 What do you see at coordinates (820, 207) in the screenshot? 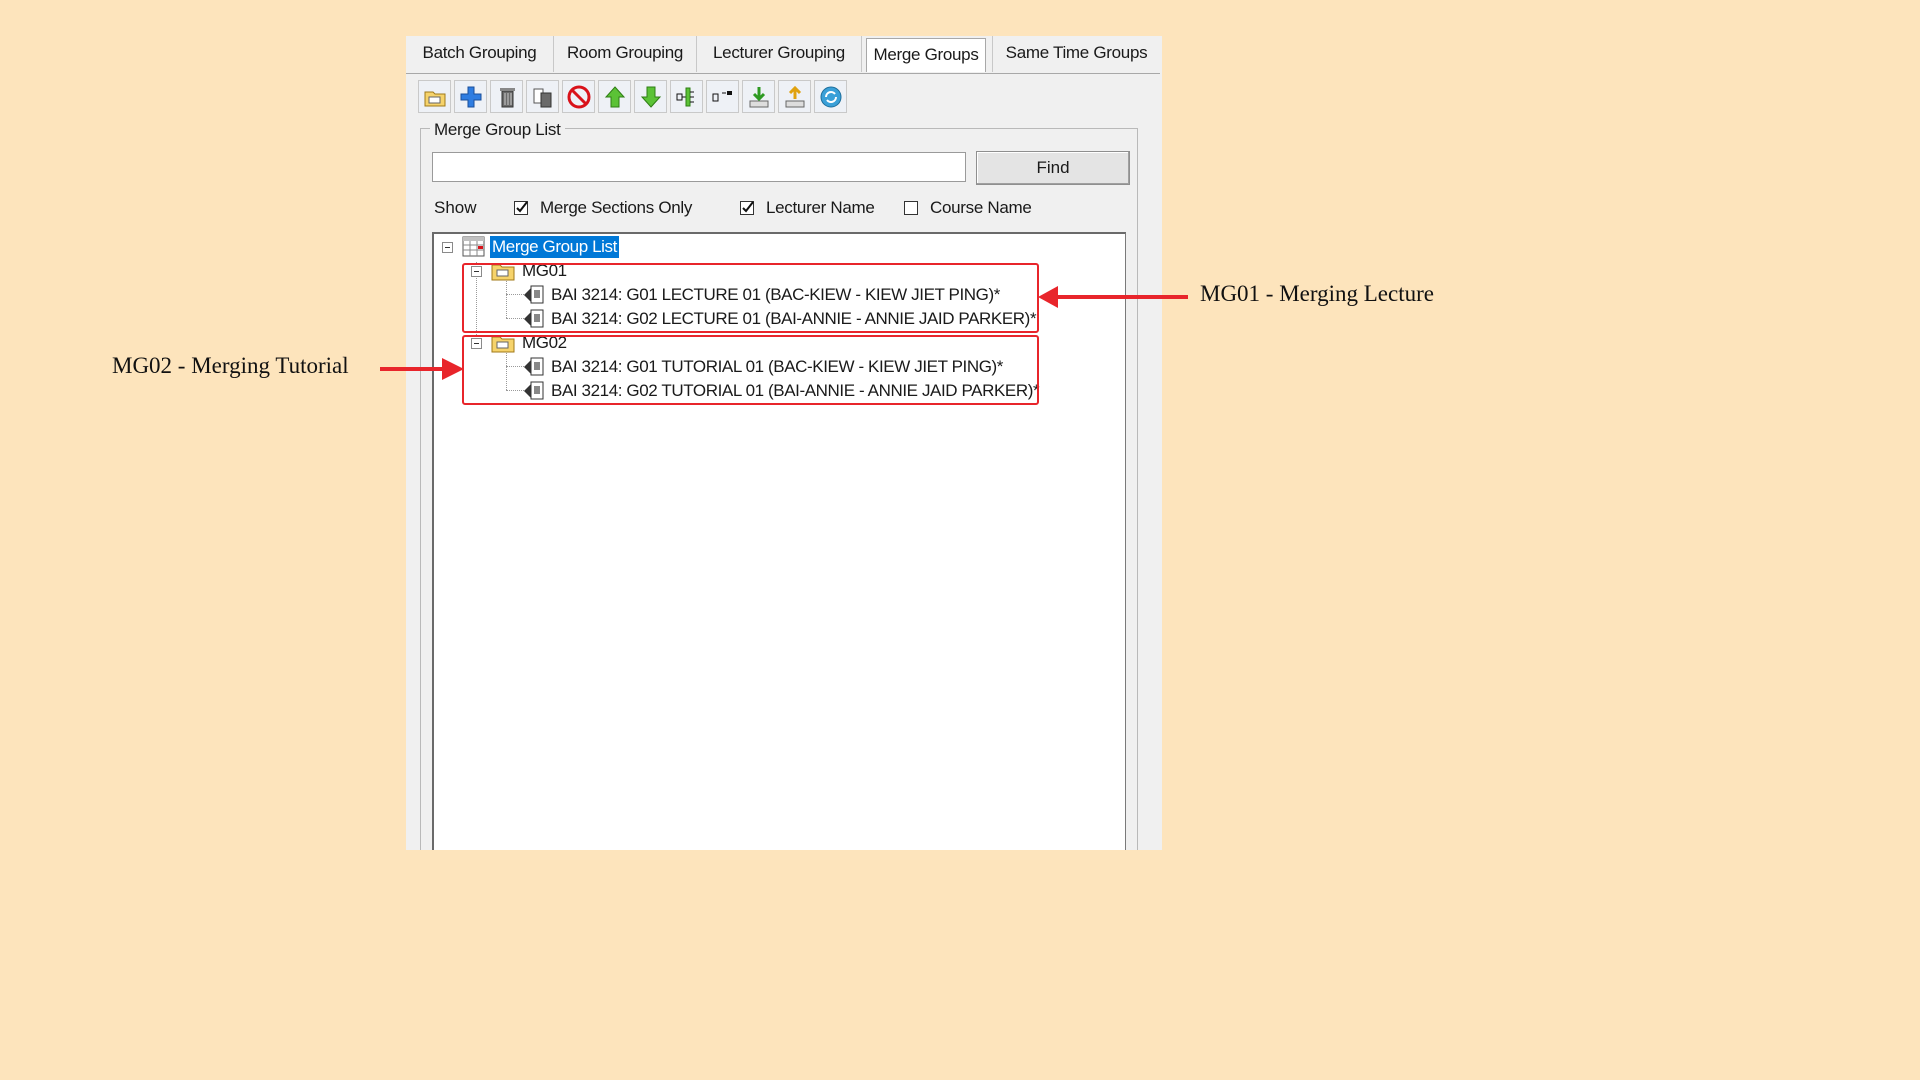
I see `lecturer-name-label: Lecturer Name` at bounding box center [820, 207].